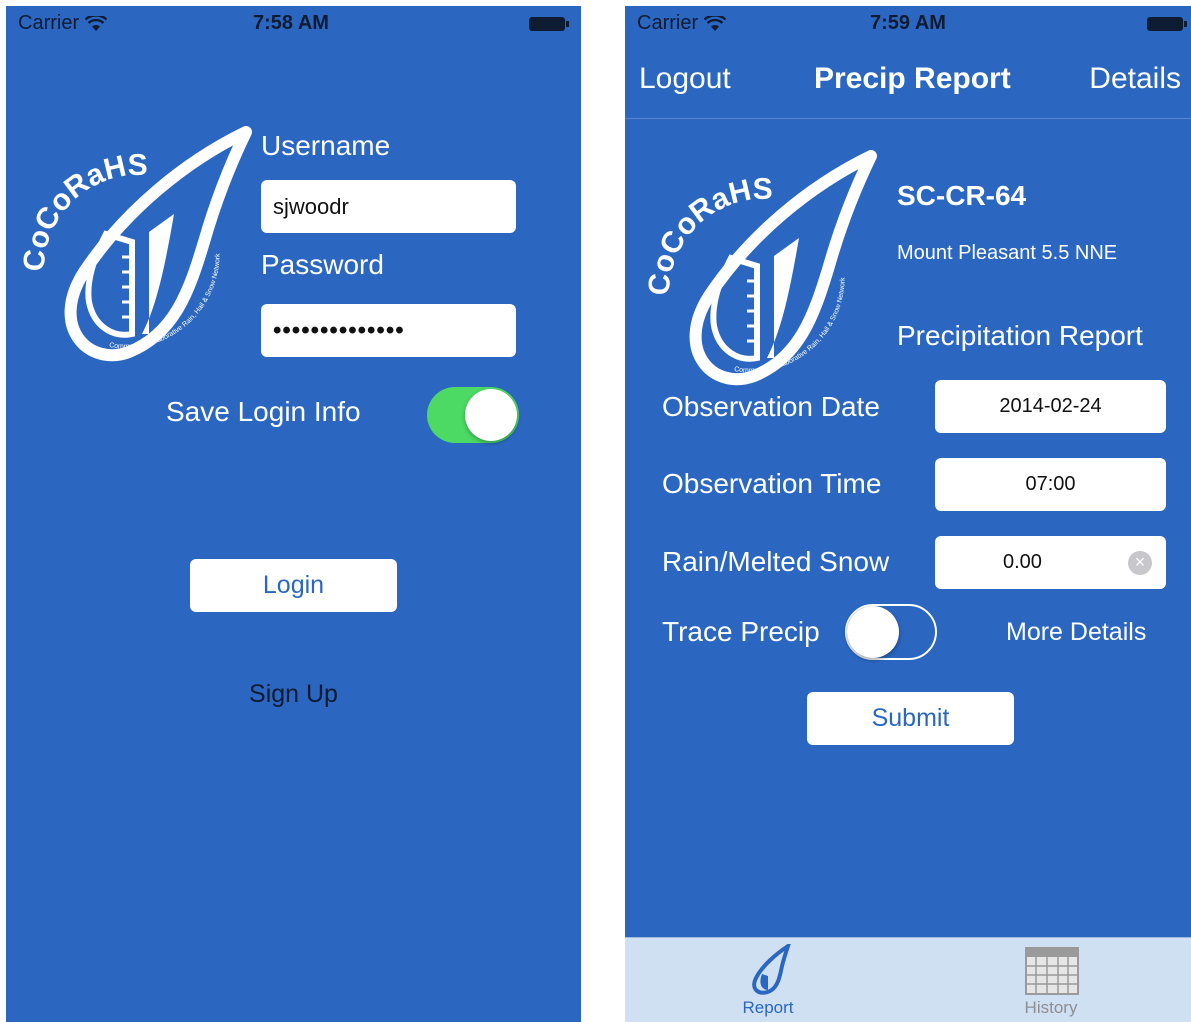 The image size is (1191, 1022). What do you see at coordinates (293, 585) in the screenshot?
I see `login-button: Login` at bounding box center [293, 585].